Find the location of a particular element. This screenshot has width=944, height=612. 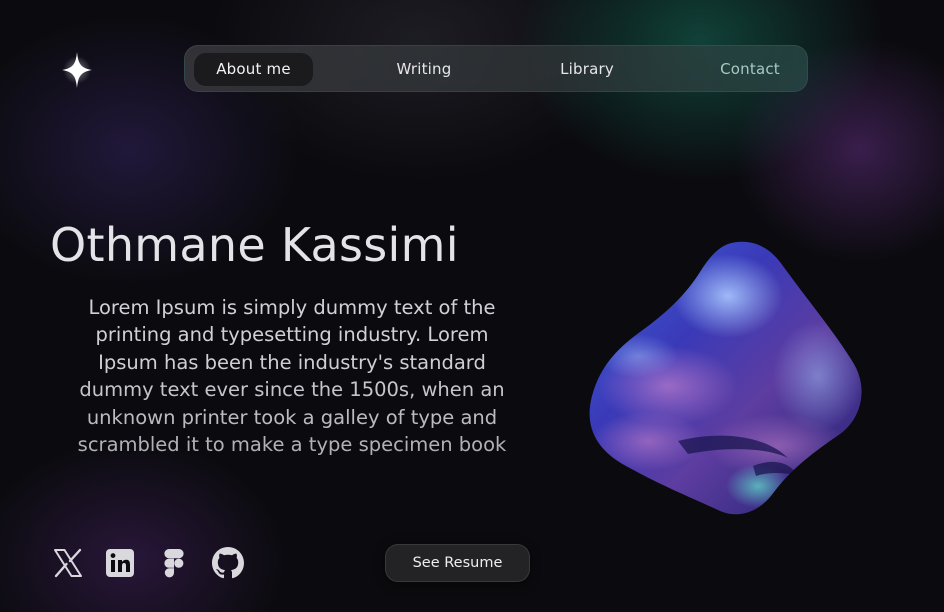

github-icon is located at coordinates (228, 563).